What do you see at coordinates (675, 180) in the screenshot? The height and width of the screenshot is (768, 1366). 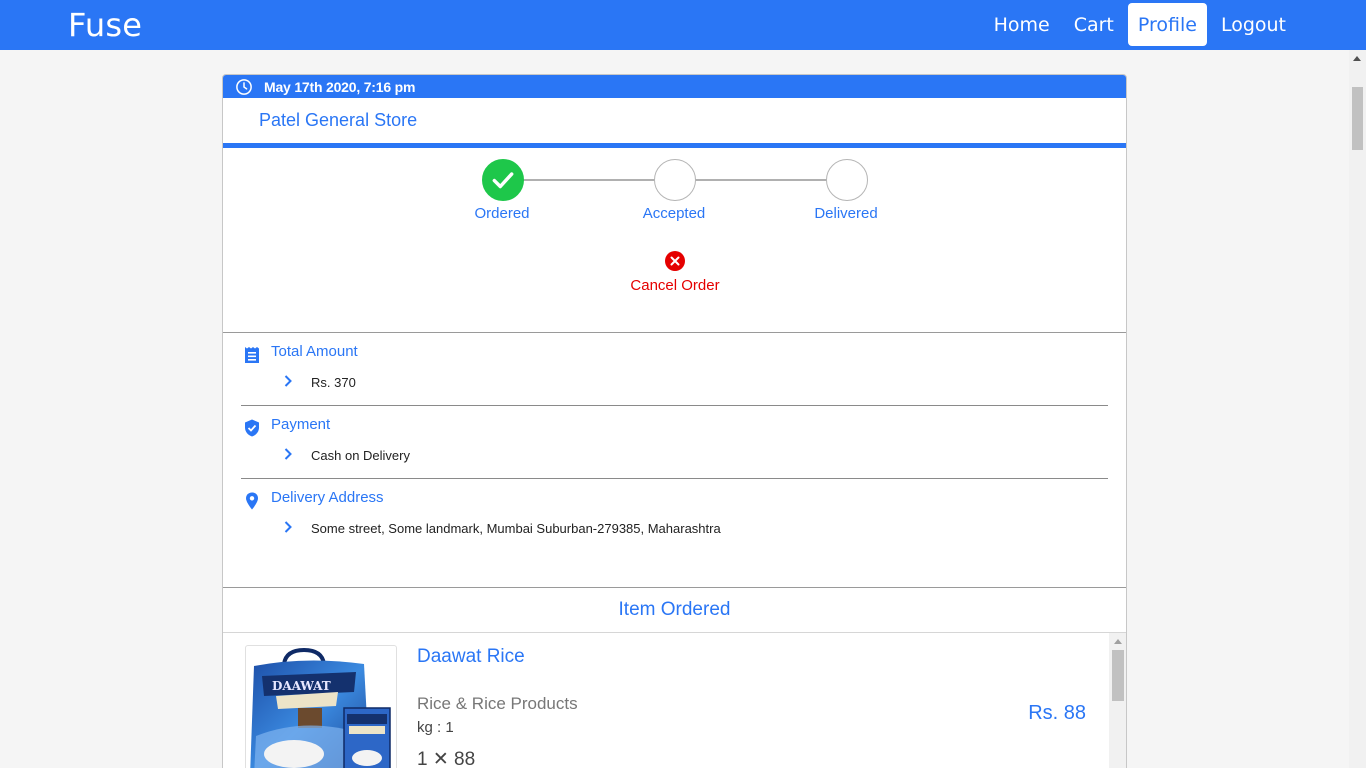 I see `step-accepted-circle` at bounding box center [675, 180].